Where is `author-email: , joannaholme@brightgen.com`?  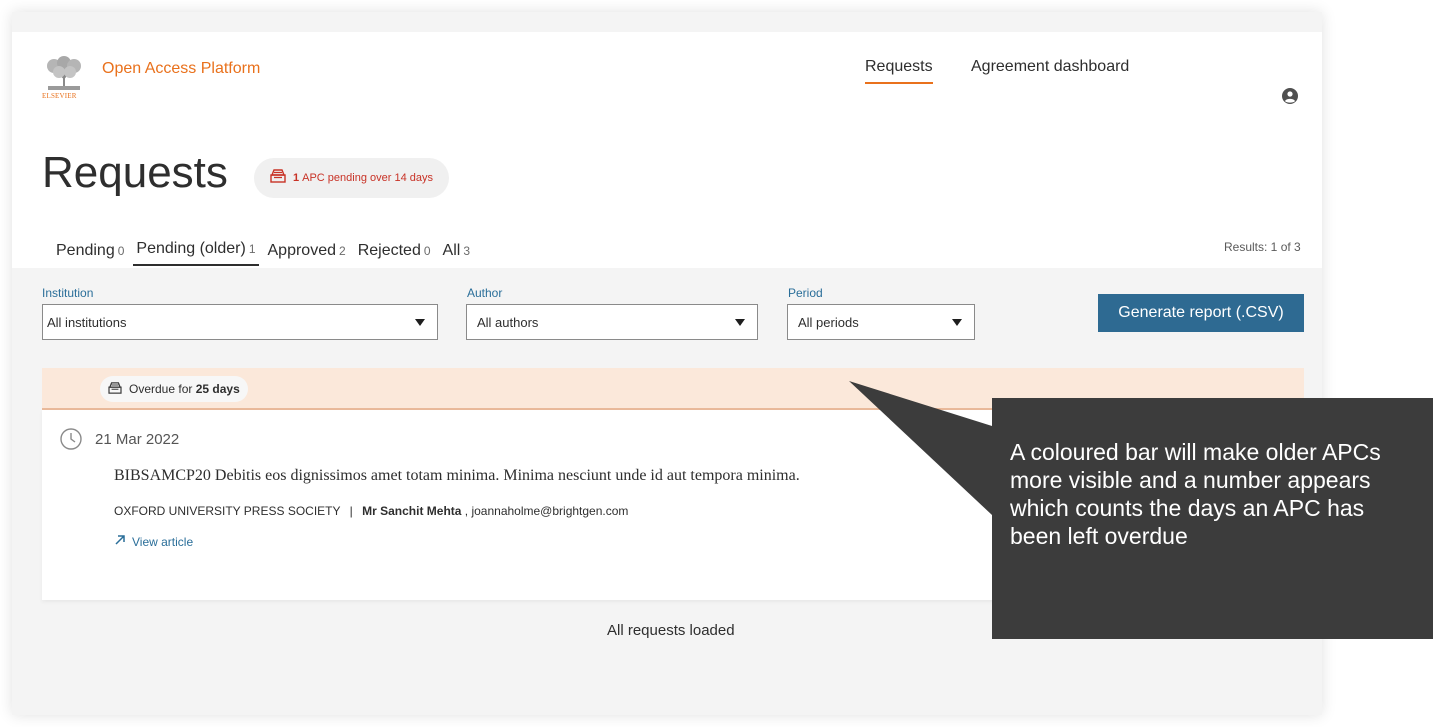
author-email: , joannaholme@brightgen.com is located at coordinates (546, 511).